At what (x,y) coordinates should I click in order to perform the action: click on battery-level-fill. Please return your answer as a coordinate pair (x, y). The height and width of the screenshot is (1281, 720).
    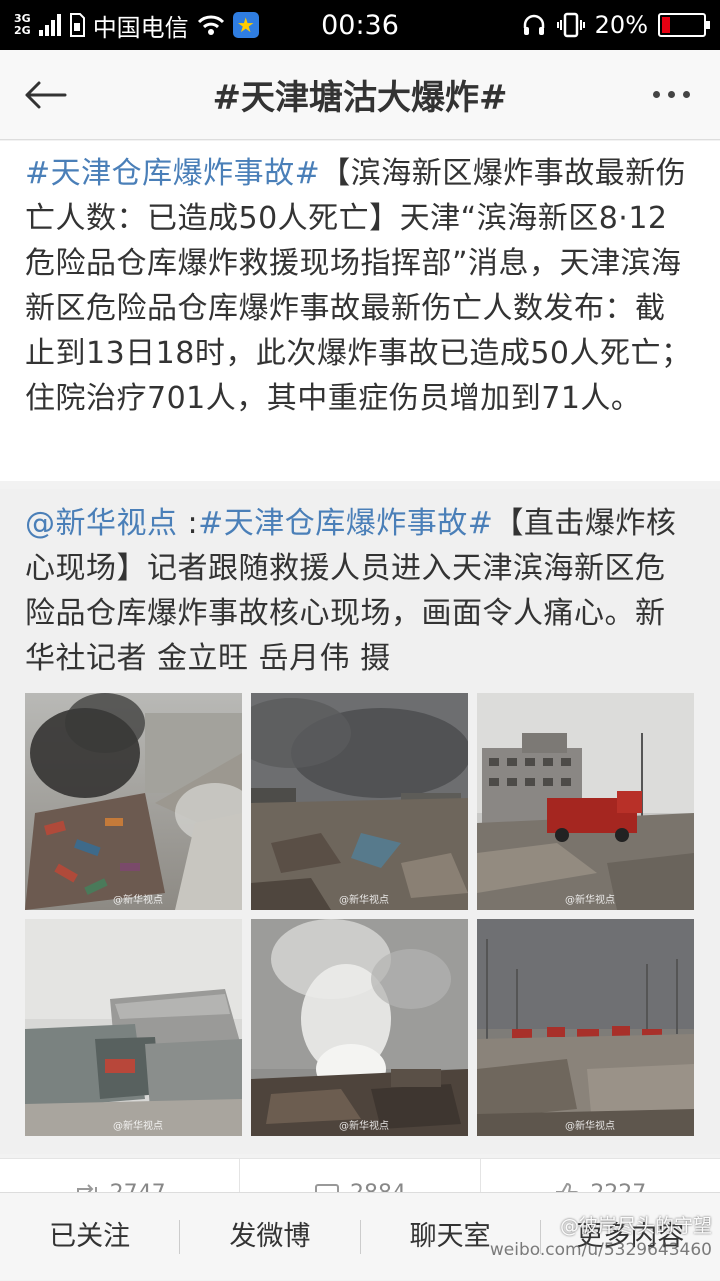
    Looking at the image, I should click on (666, 25).